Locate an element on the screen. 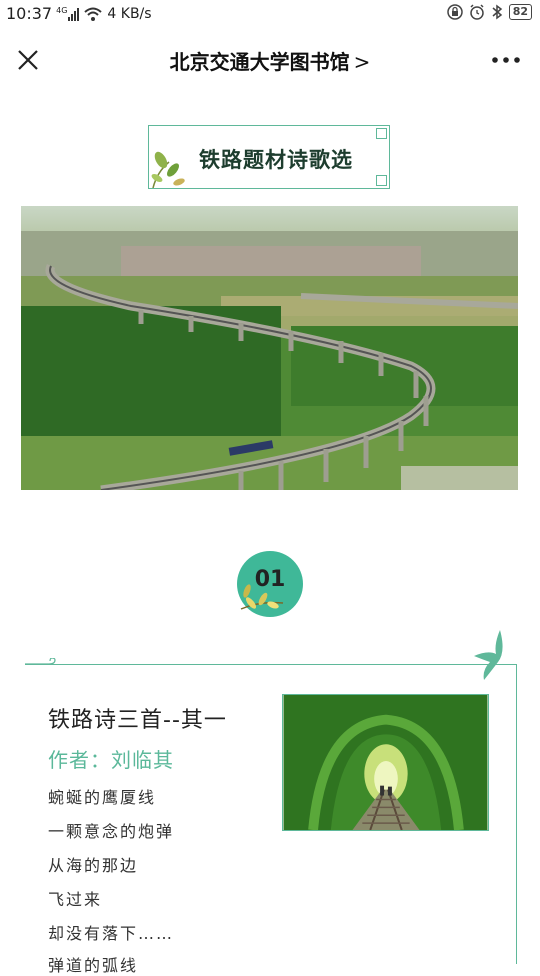 This screenshot has height=976, width=540. section-title: 铁路题材诗歌选 is located at coordinates (276, 160).